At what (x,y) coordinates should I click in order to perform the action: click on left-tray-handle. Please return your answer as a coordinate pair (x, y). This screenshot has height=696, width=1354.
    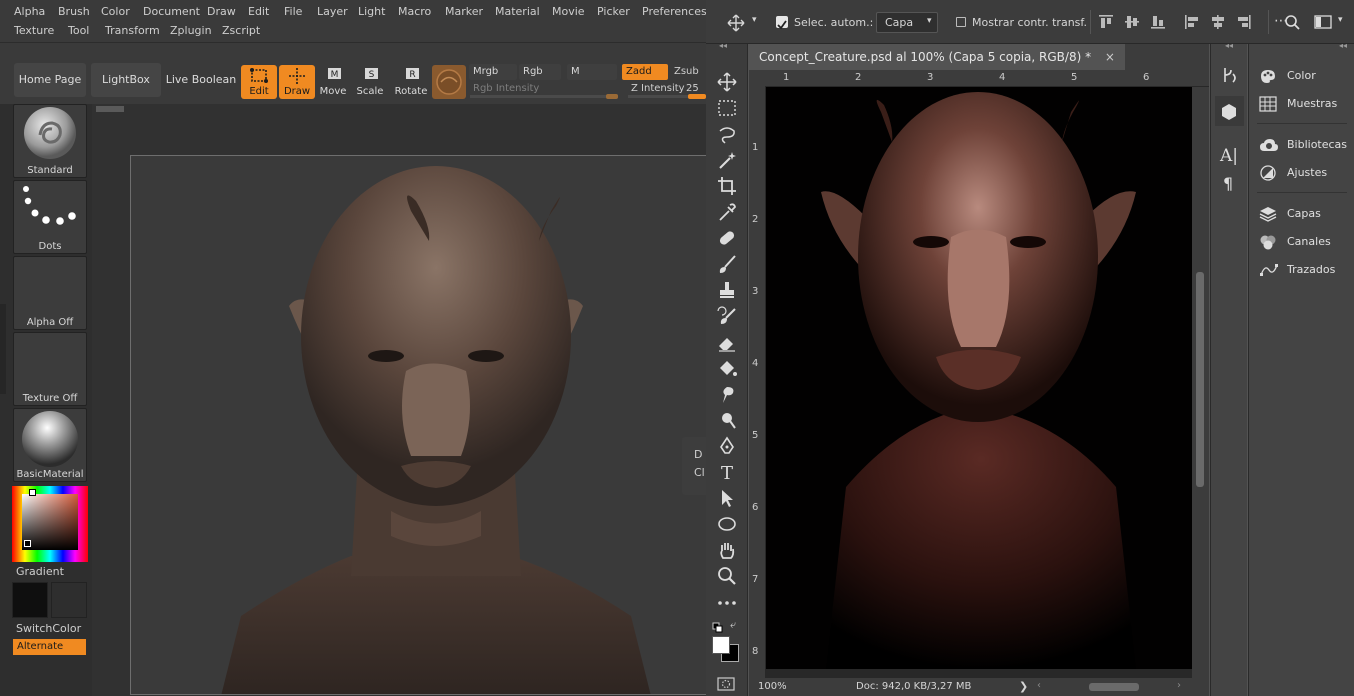
    Looking at the image, I should click on (3, 349).